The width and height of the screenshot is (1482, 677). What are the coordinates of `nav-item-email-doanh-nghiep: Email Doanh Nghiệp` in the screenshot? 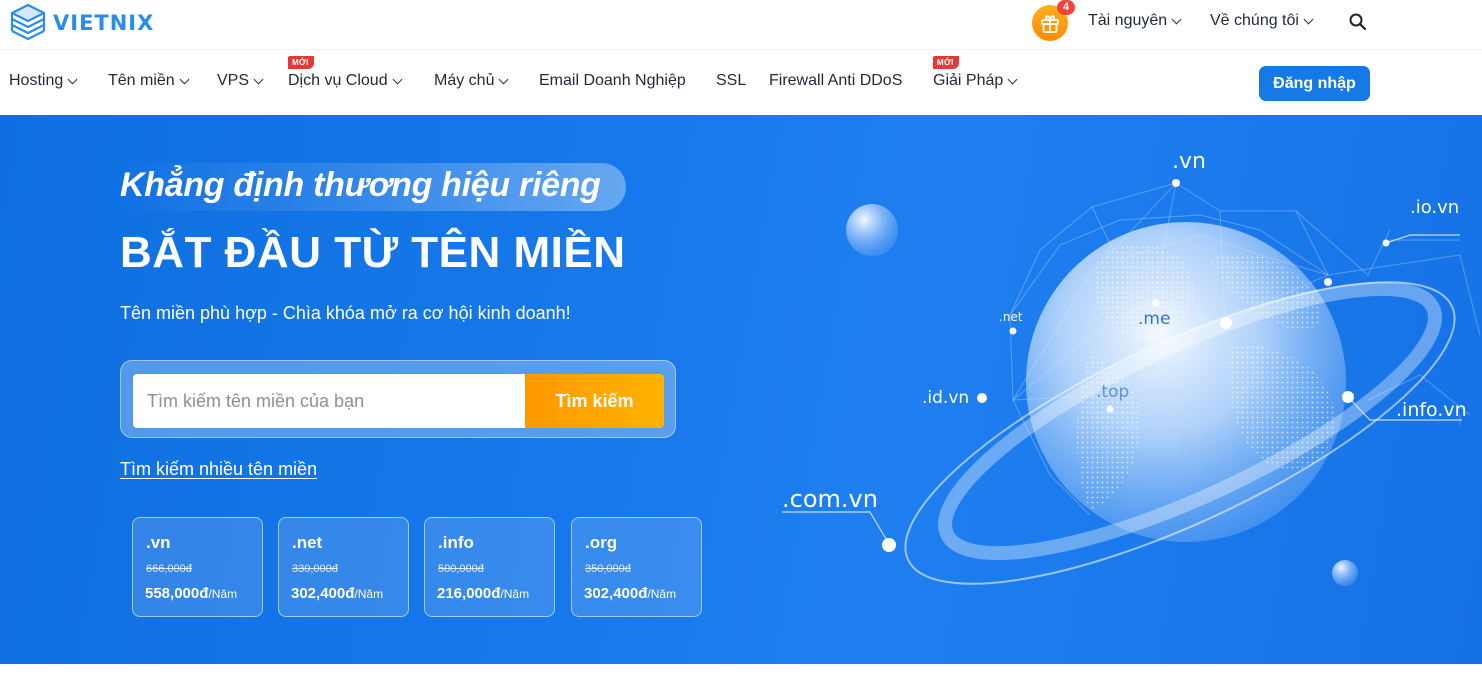 It's located at (612, 81).